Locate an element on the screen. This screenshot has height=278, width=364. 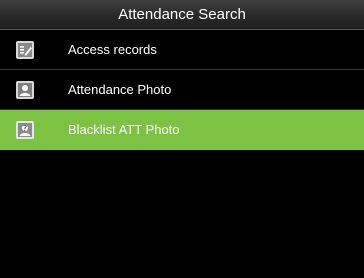
menu-item-access-records: Access records is located at coordinates (182, 50).